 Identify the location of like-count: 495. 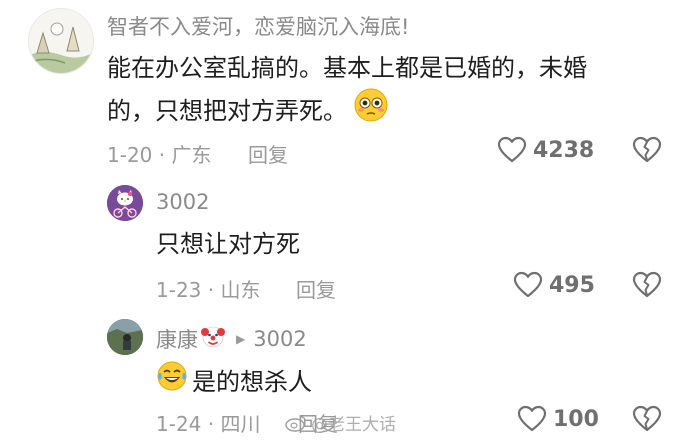
(572, 285).